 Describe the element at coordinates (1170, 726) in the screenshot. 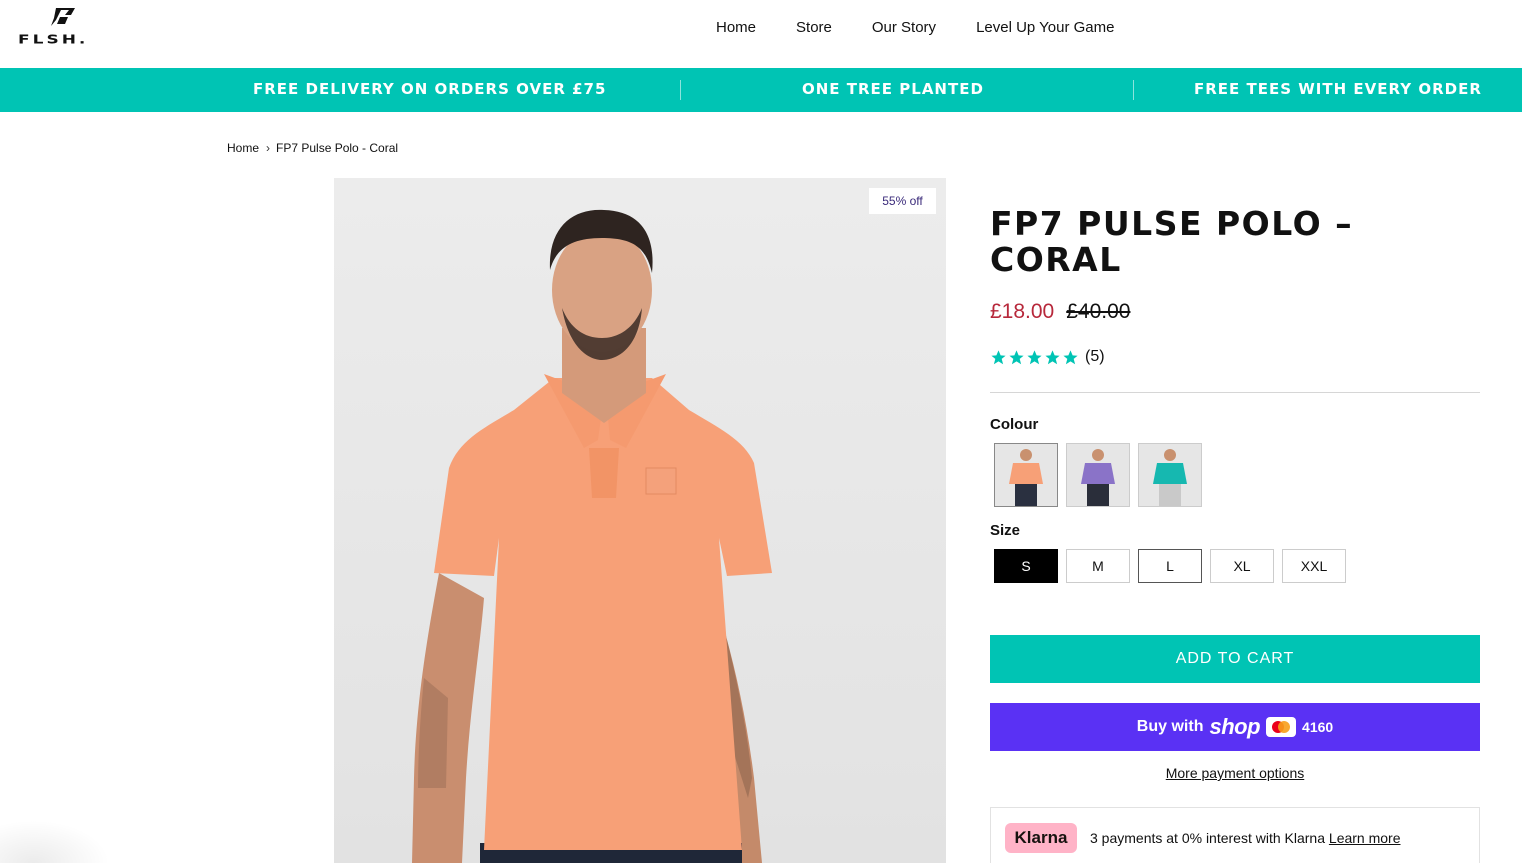

I see `buy-with-label: Buy with` at that location.